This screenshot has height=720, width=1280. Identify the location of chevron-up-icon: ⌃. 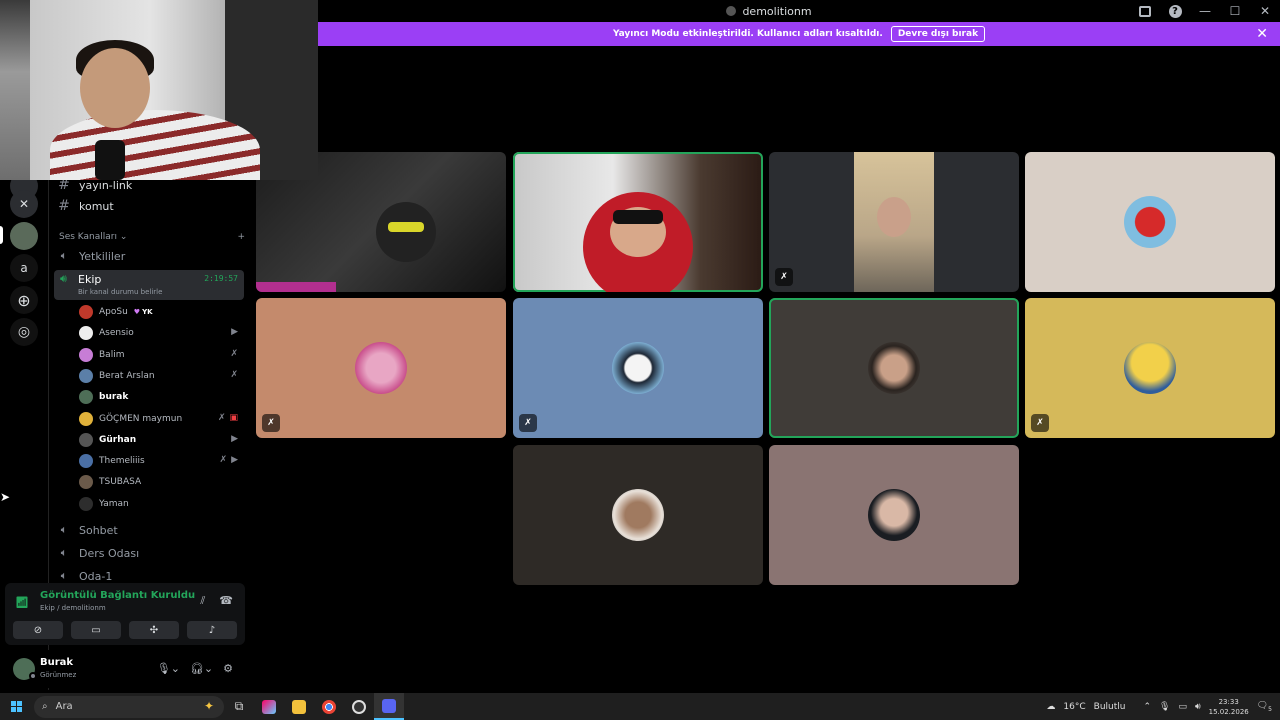
(1147, 707).